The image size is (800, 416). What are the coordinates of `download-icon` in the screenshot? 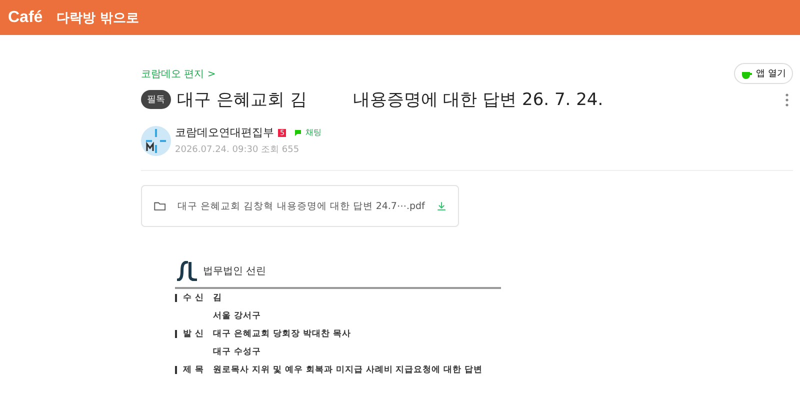 It's located at (441, 206).